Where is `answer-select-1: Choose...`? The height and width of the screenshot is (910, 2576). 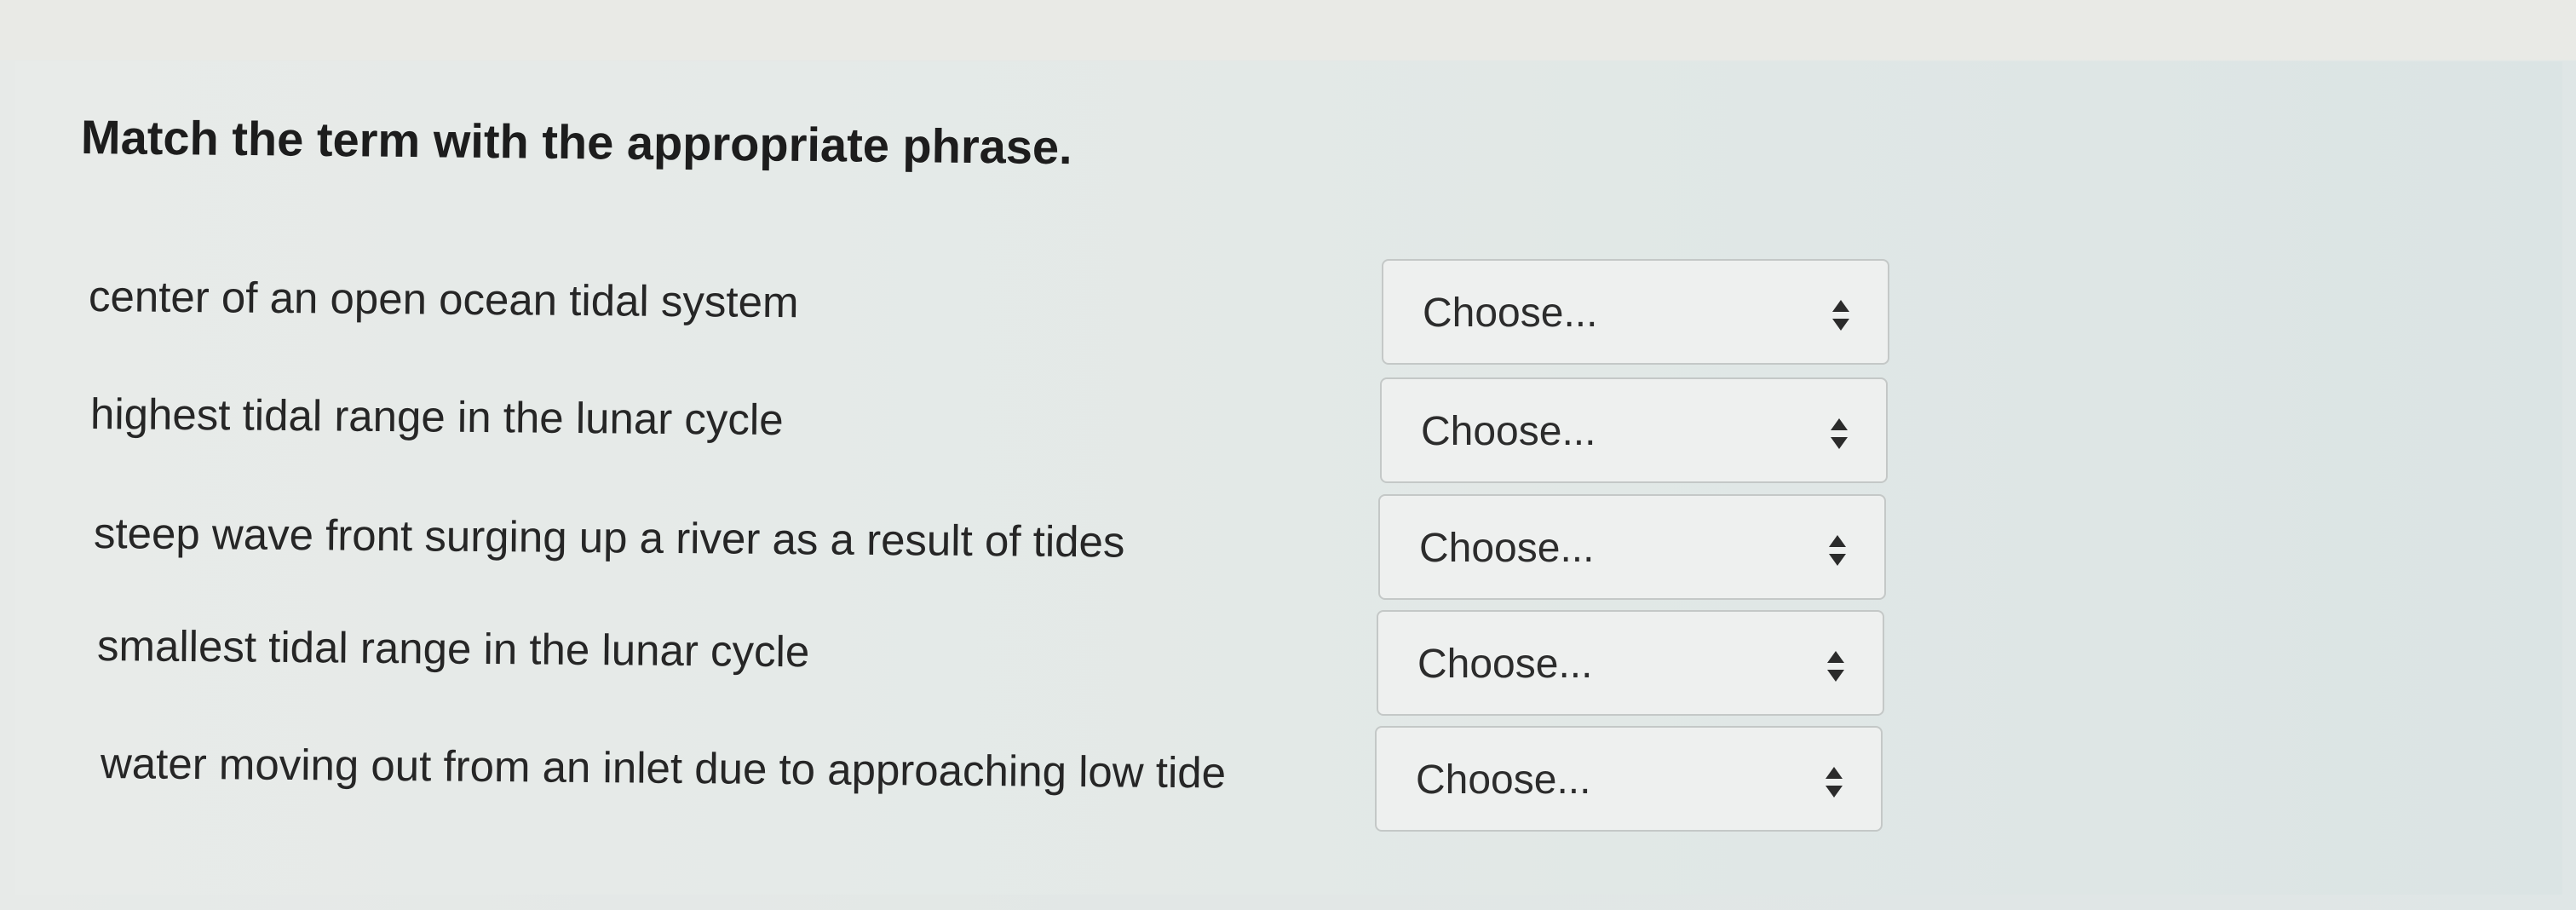 answer-select-1: Choose... is located at coordinates (1635, 312).